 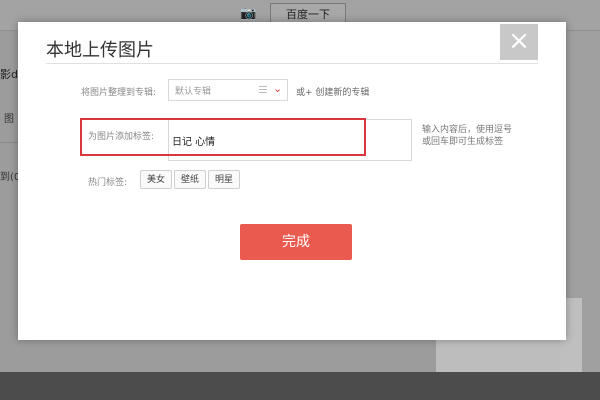 What do you see at coordinates (108, 183) in the screenshot?
I see `hot-tags-label: 热门标签:` at bounding box center [108, 183].